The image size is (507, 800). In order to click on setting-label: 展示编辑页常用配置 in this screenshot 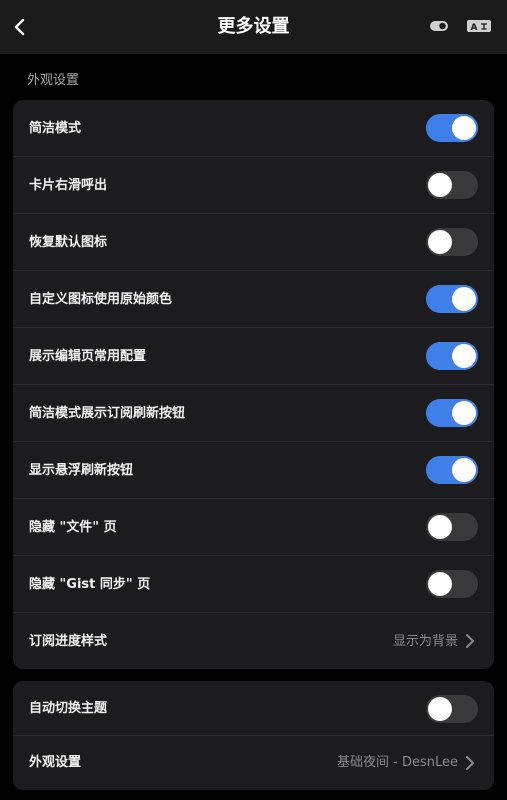, I will do `click(88, 356)`.